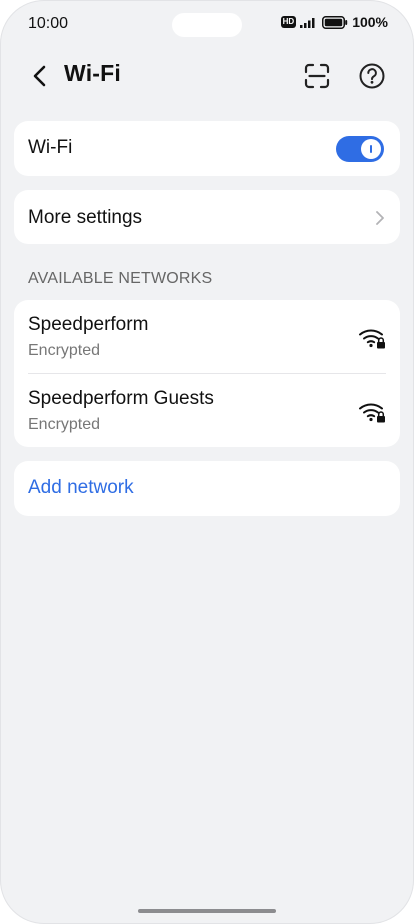  What do you see at coordinates (40, 76) in the screenshot?
I see `back-chevron-icon` at bounding box center [40, 76].